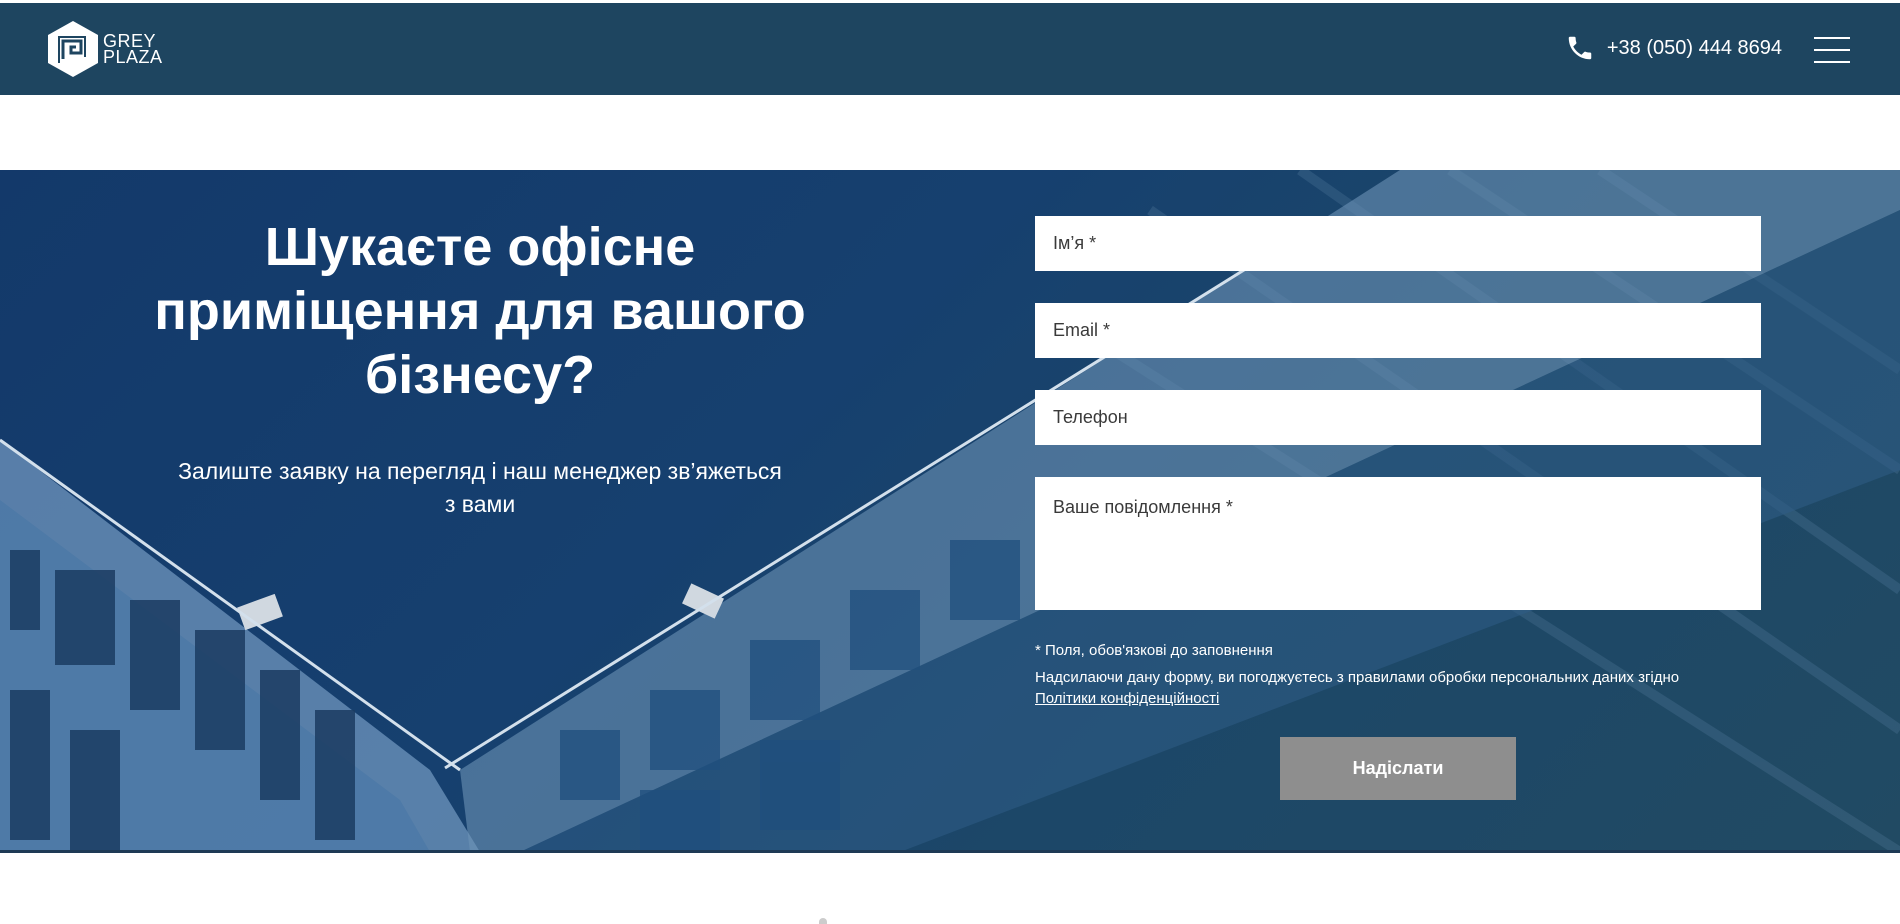 This screenshot has width=1900, height=924. What do you see at coordinates (1075, 243) in the screenshot?
I see `name-placeholder: Ім’я *` at bounding box center [1075, 243].